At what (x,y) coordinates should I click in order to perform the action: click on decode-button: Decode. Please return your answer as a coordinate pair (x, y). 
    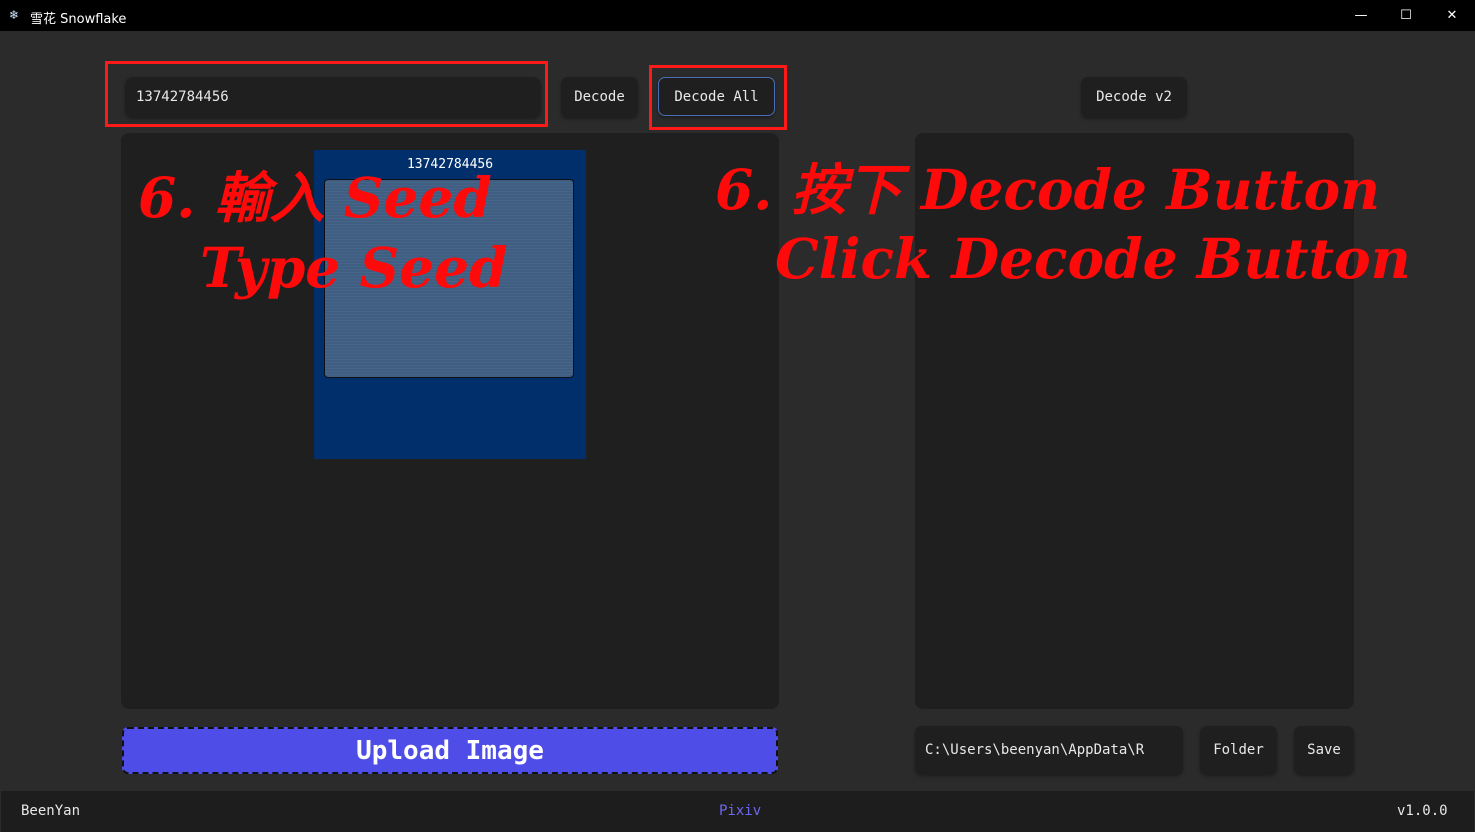
    Looking at the image, I should click on (599, 97).